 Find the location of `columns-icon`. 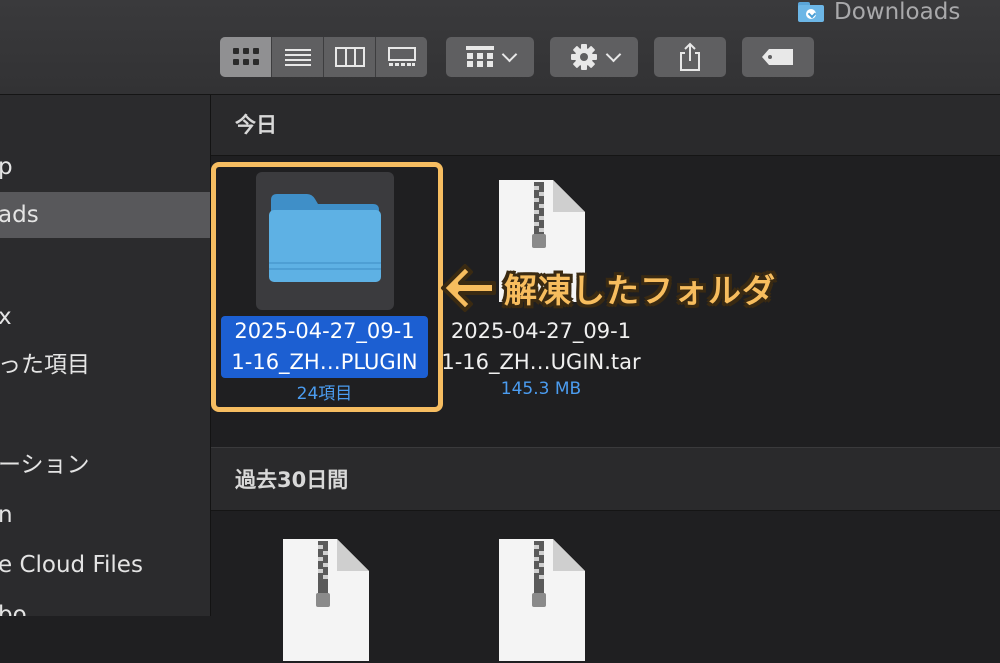

columns-icon is located at coordinates (349, 57).